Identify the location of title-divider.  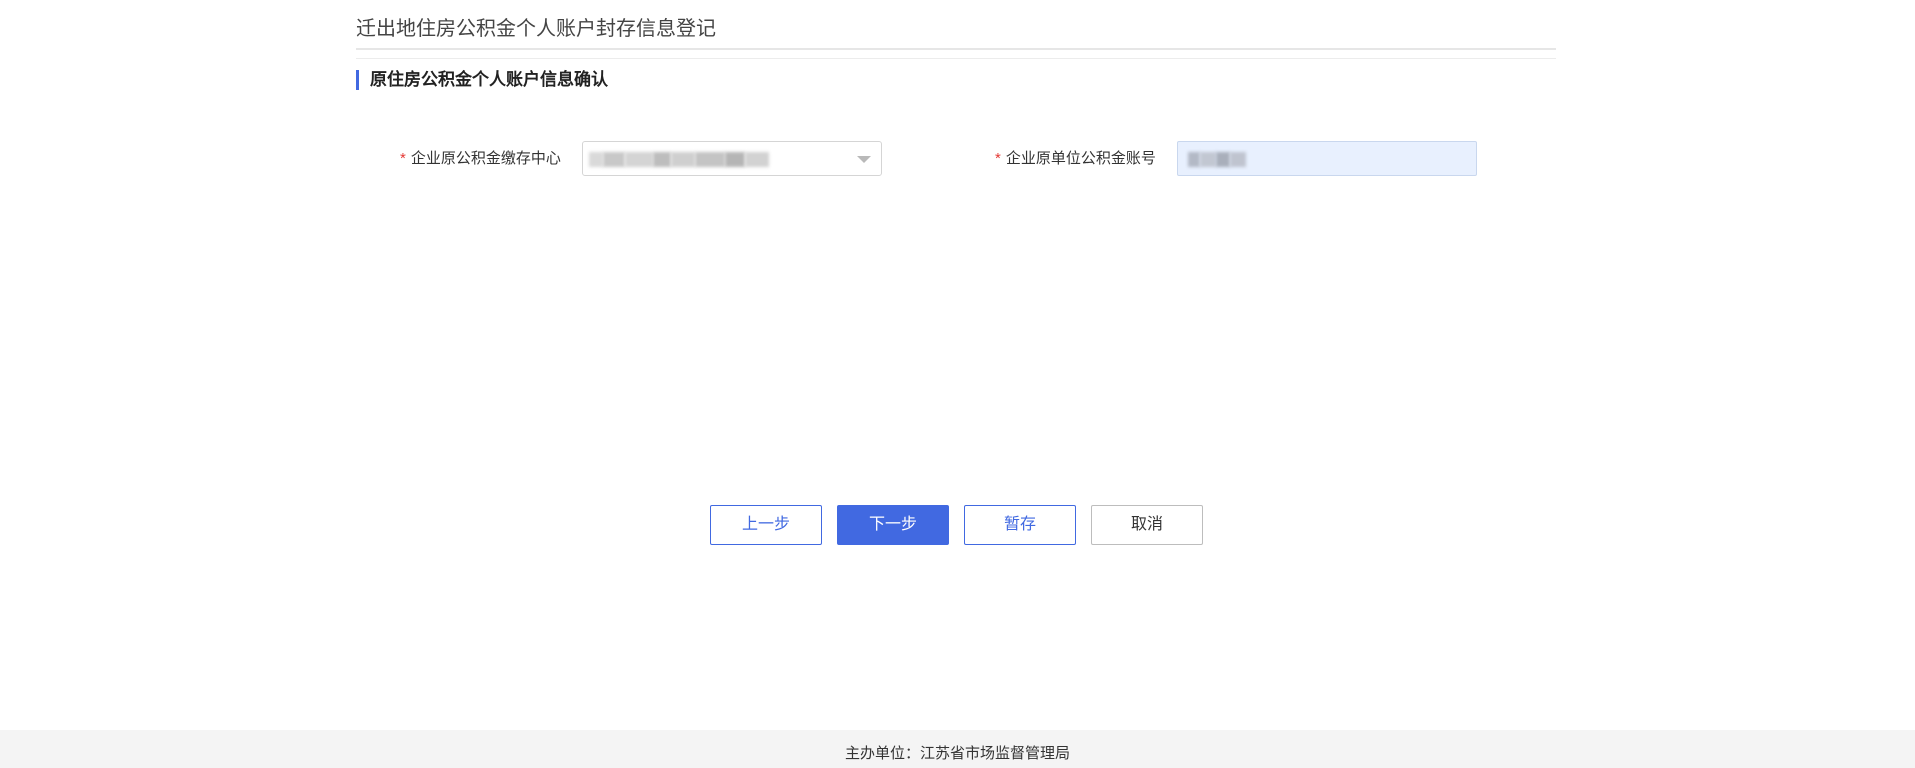
(956, 49).